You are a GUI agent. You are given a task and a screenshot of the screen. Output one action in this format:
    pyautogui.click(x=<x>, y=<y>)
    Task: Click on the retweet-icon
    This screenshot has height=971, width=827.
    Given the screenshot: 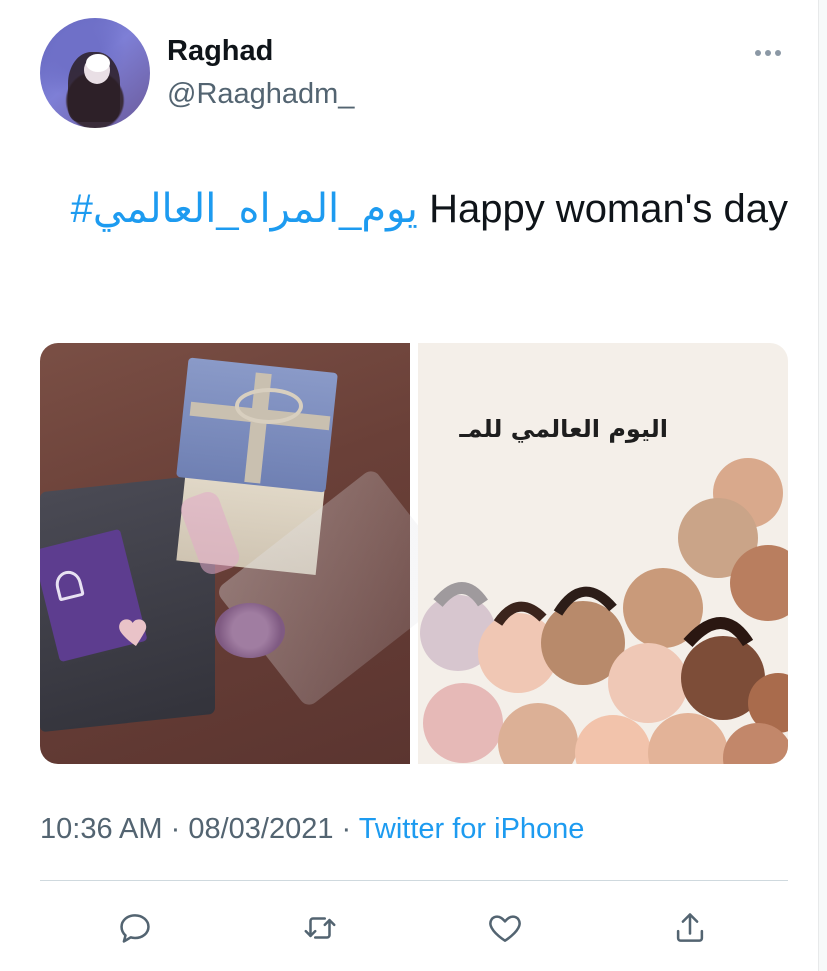 What is the action you would take?
    pyautogui.click(x=320, y=928)
    